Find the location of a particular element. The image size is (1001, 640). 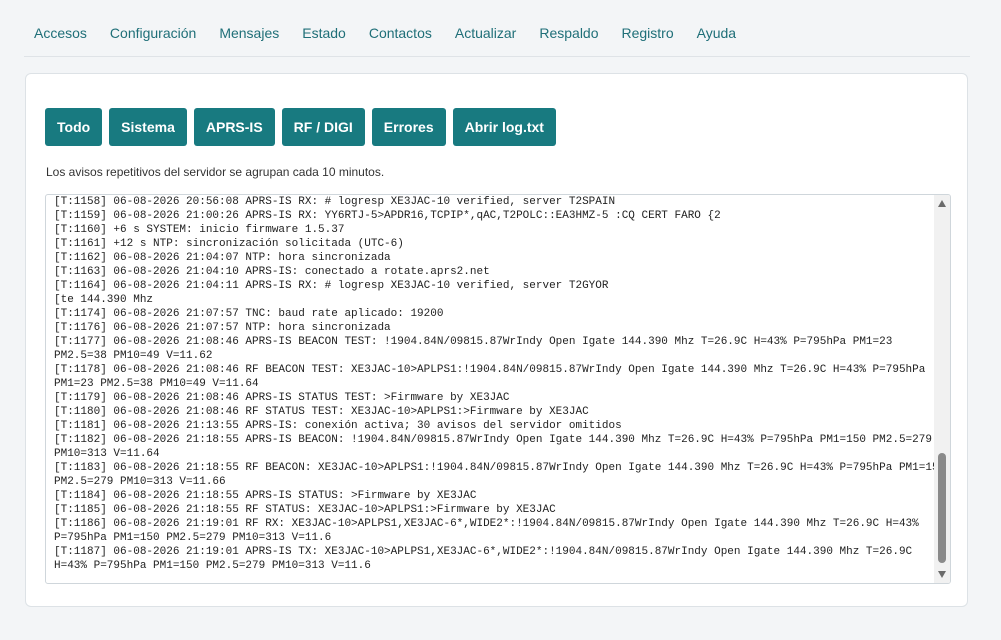

nav-respaldo: Respaldo is located at coordinates (568, 33).